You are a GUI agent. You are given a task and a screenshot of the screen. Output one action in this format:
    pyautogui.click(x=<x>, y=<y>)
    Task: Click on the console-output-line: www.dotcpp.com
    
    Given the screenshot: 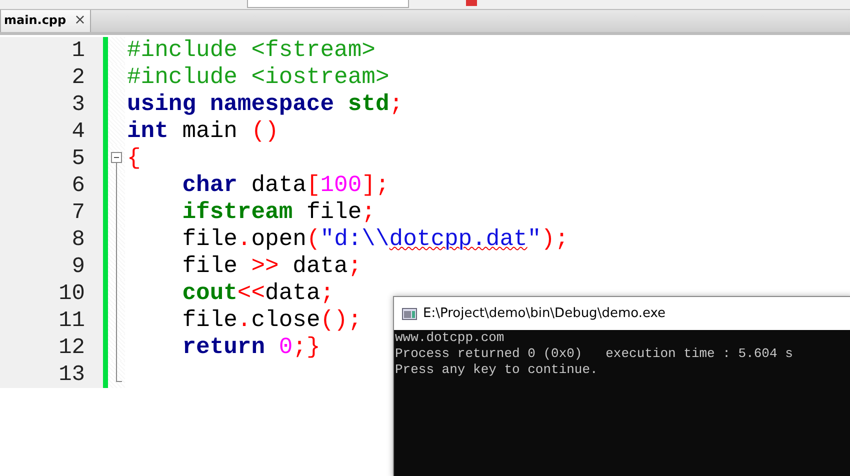 What is the action you would take?
    pyautogui.click(x=450, y=338)
    